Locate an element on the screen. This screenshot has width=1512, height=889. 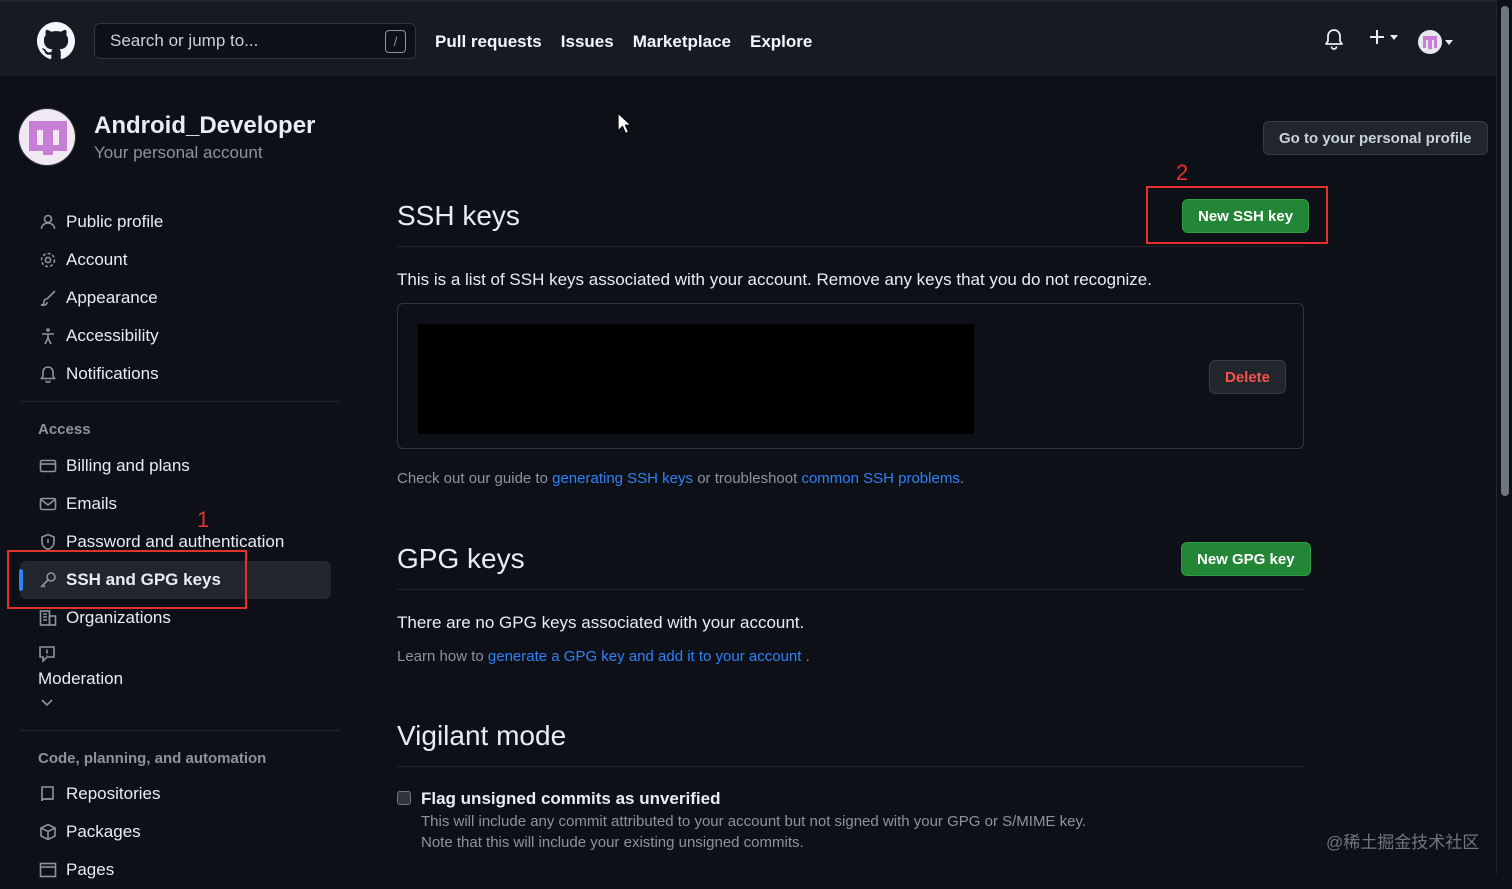
sidebar-item-packages: Packages is located at coordinates (175, 832).